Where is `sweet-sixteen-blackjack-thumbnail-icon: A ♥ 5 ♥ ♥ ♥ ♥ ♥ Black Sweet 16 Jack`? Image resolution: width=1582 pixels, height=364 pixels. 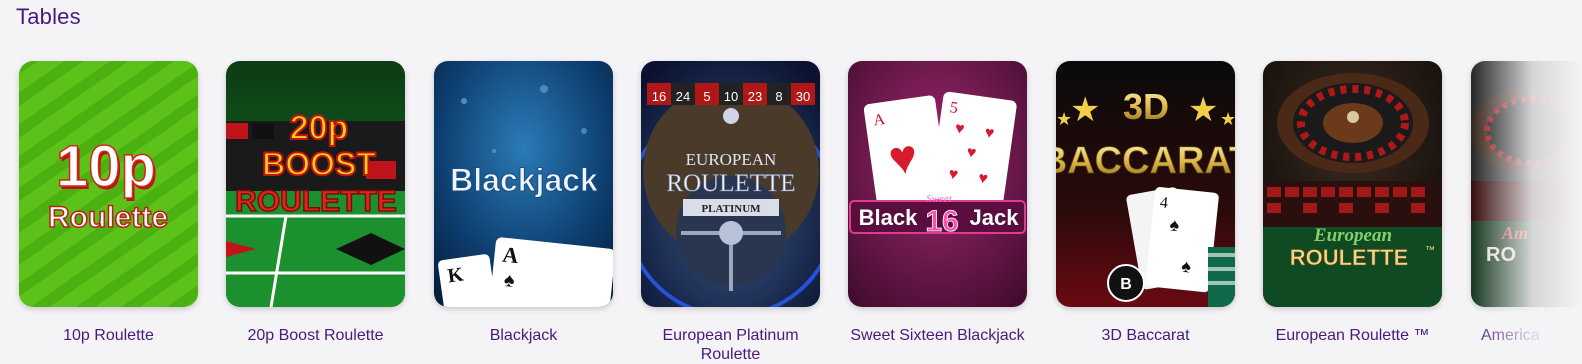
sweet-sixteen-blackjack-thumbnail-icon: A ♥ 5 ♥ ♥ ♥ ♥ ♥ Black Sweet 16 Jack is located at coordinates (937, 184).